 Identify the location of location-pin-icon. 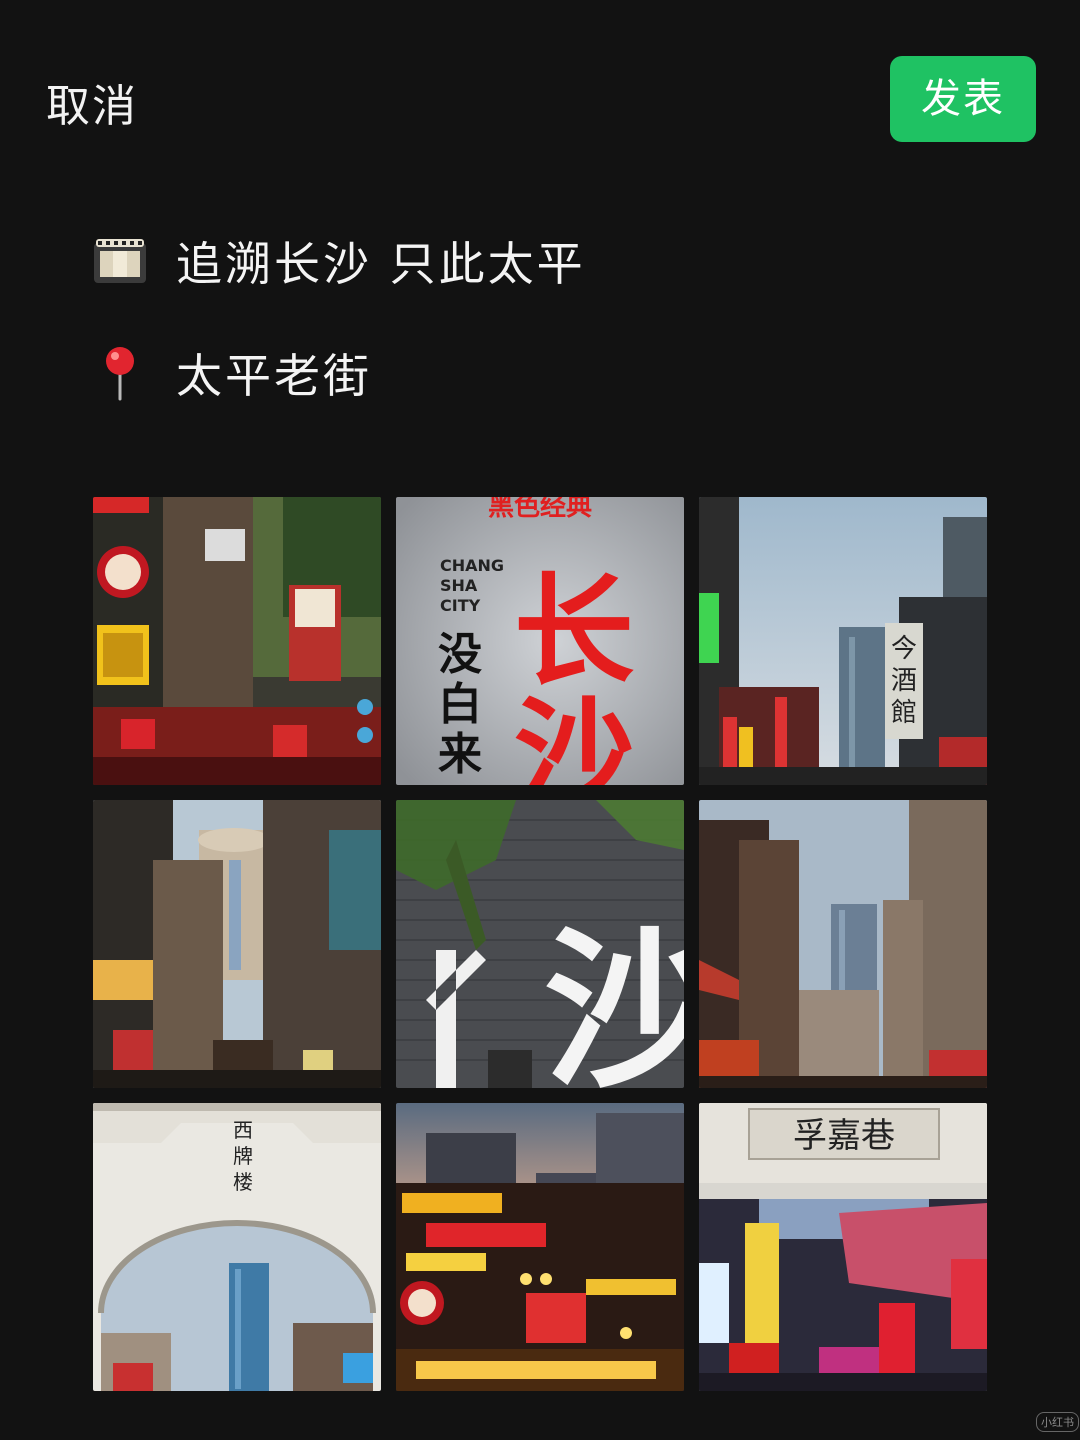
(120, 373).